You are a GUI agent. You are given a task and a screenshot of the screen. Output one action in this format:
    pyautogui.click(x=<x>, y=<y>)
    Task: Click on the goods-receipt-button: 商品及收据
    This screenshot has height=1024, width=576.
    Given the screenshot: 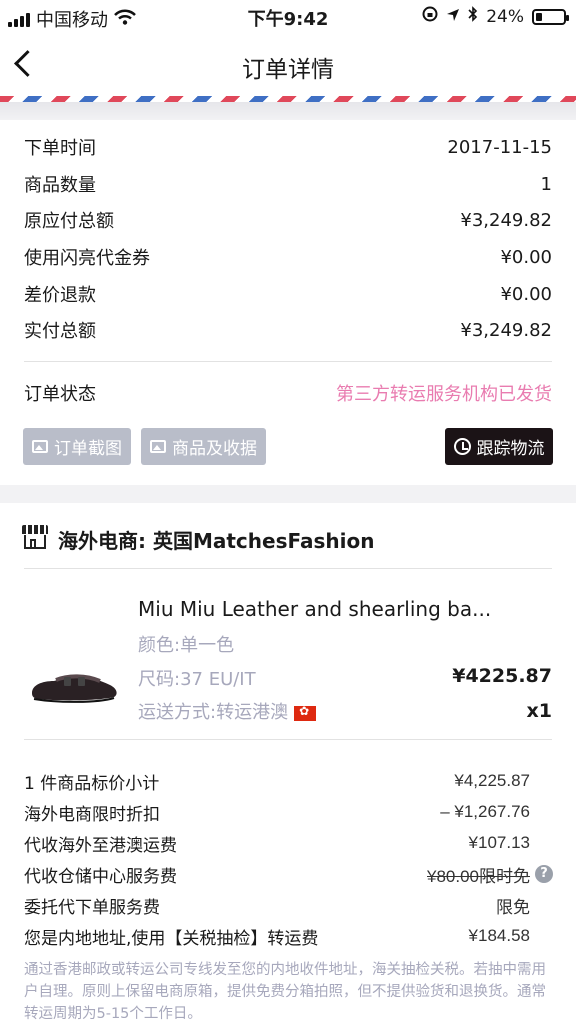 What is the action you would take?
    pyautogui.click(x=203, y=446)
    